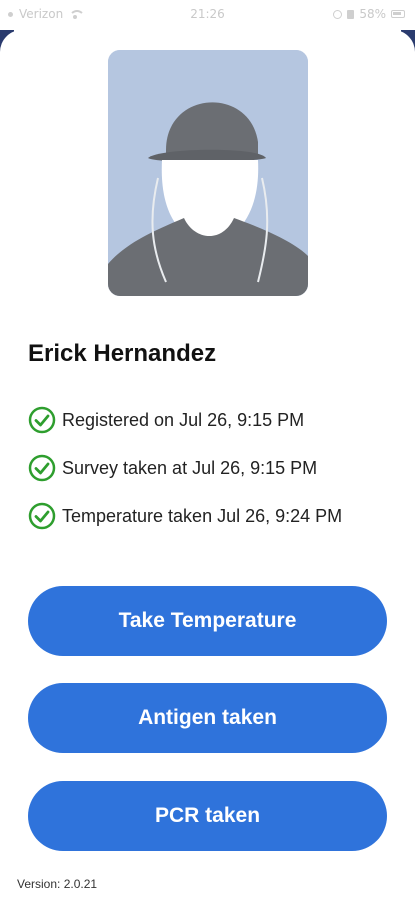  Describe the element at coordinates (372, 14) in the screenshot. I see `battery-percent: 58%` at that location.